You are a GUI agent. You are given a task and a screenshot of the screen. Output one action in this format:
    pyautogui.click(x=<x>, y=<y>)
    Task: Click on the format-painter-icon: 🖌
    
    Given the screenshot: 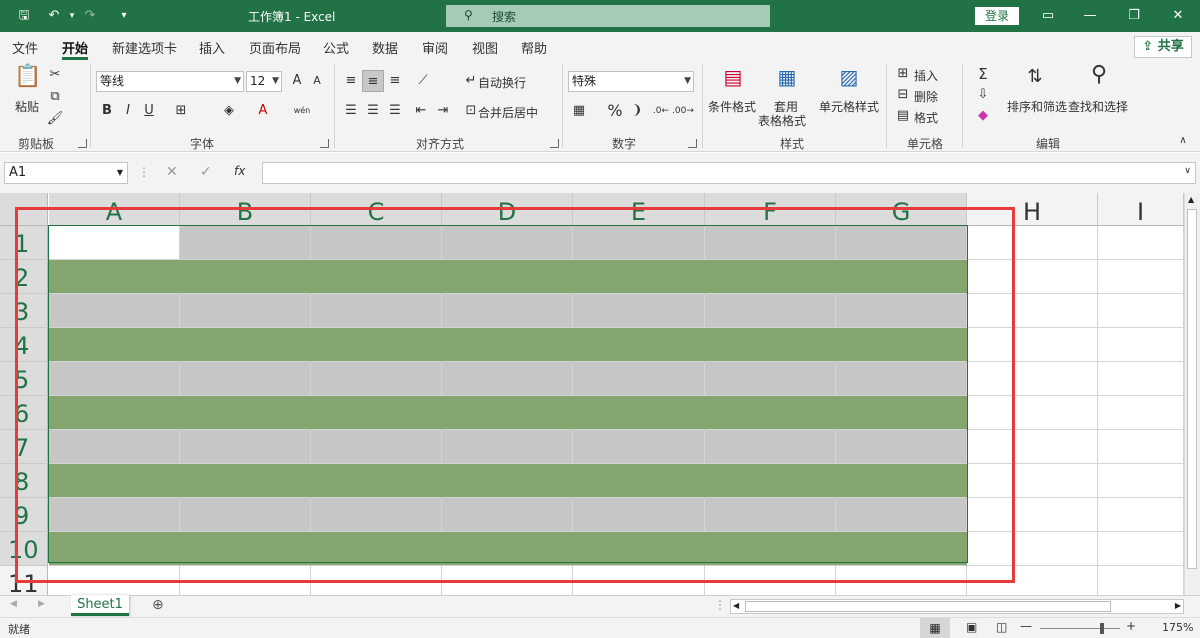 What is the action you would take?
    pyautogui.click(x=55, y=119)
    